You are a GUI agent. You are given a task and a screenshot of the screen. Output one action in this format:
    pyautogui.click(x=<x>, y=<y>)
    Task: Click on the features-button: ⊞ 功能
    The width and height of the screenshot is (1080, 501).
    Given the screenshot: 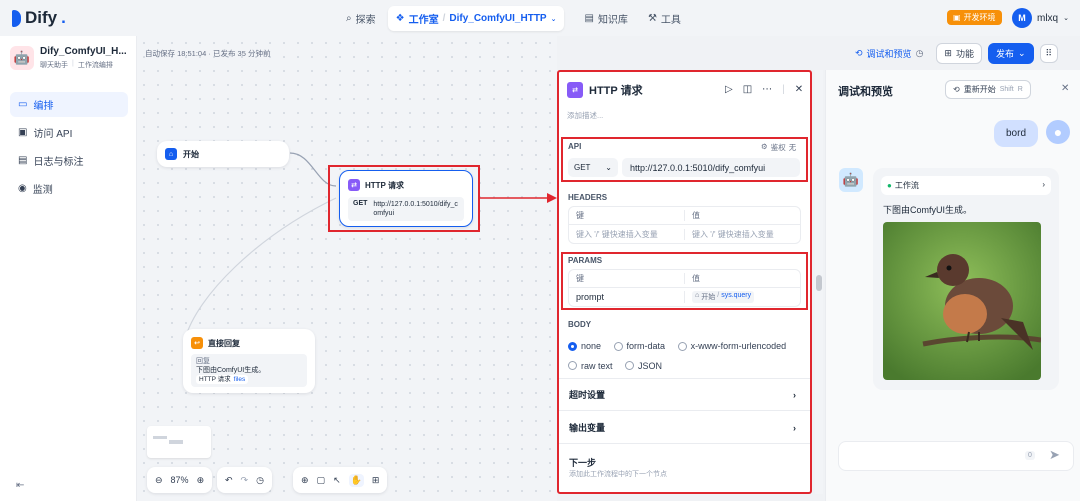 What is the action you would take?
    pyautogui.click(x=959, y=53)
    